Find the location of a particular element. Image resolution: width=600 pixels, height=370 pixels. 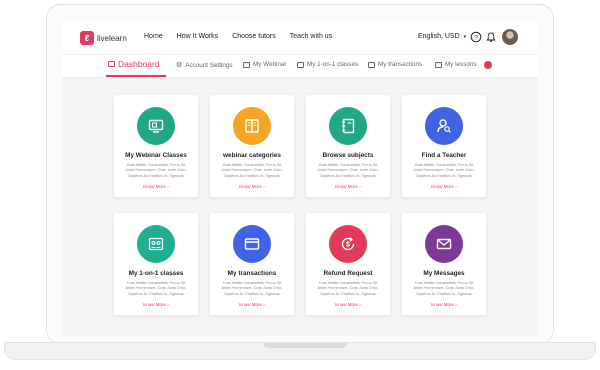

card-title: My Messages is located at coordinates (444, 273).